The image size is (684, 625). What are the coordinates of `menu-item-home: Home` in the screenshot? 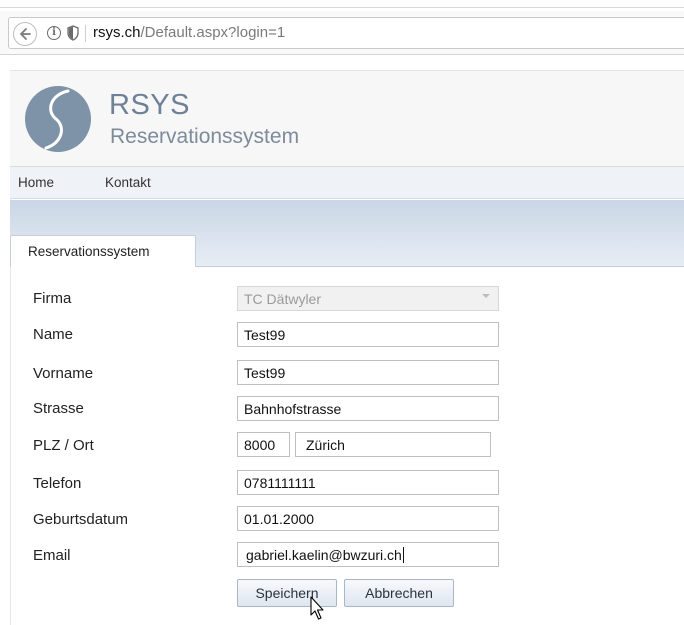 It's located at (36, 182).